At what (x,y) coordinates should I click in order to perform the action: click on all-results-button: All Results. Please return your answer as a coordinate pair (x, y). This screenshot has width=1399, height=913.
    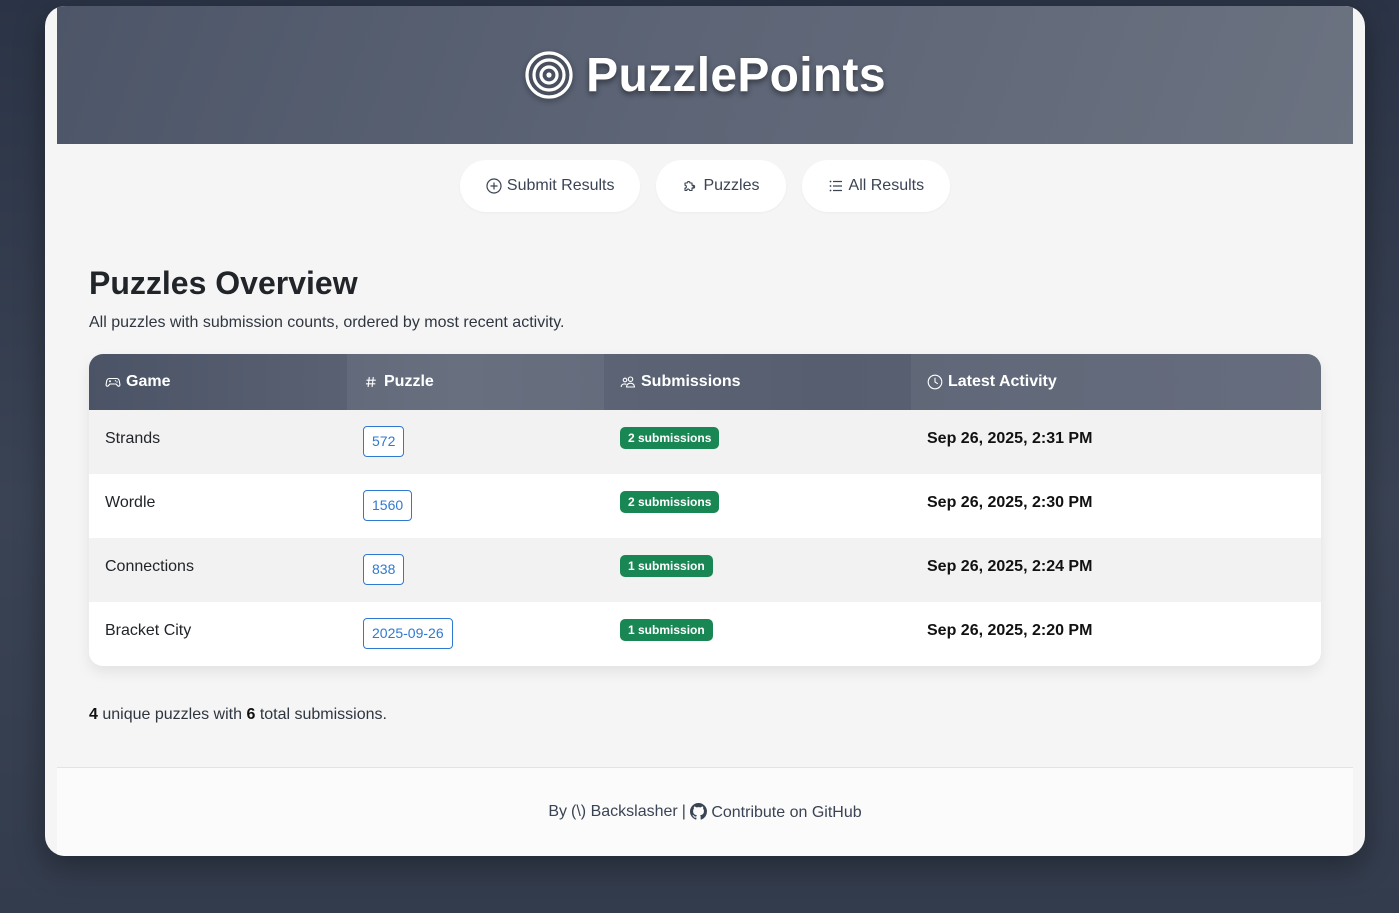
    Looking at the image, I should click on (876, 186).